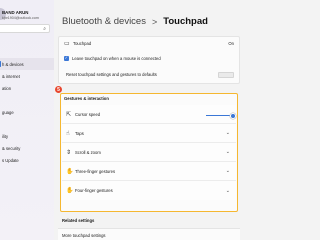 This screenshot has height=240, width=320. I want to click on sidebar-item-label: h & devices, so click(13, 64).